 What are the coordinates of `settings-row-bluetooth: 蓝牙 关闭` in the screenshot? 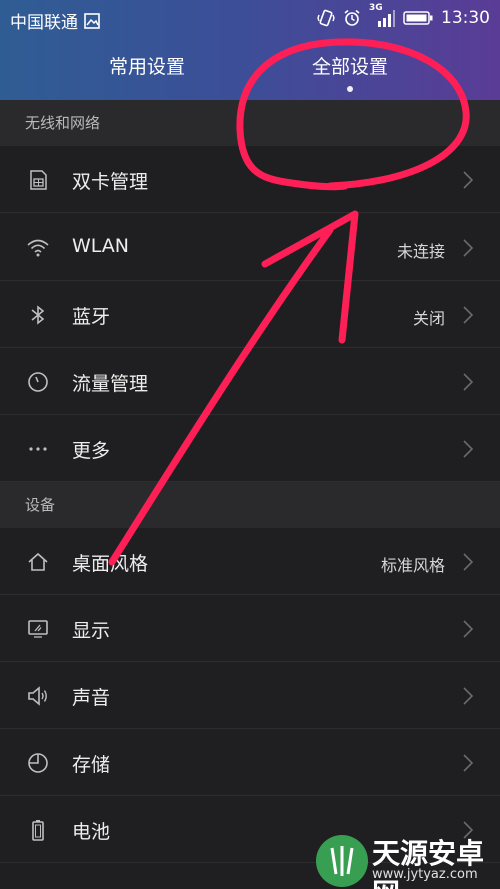 It's located at (250, 314).